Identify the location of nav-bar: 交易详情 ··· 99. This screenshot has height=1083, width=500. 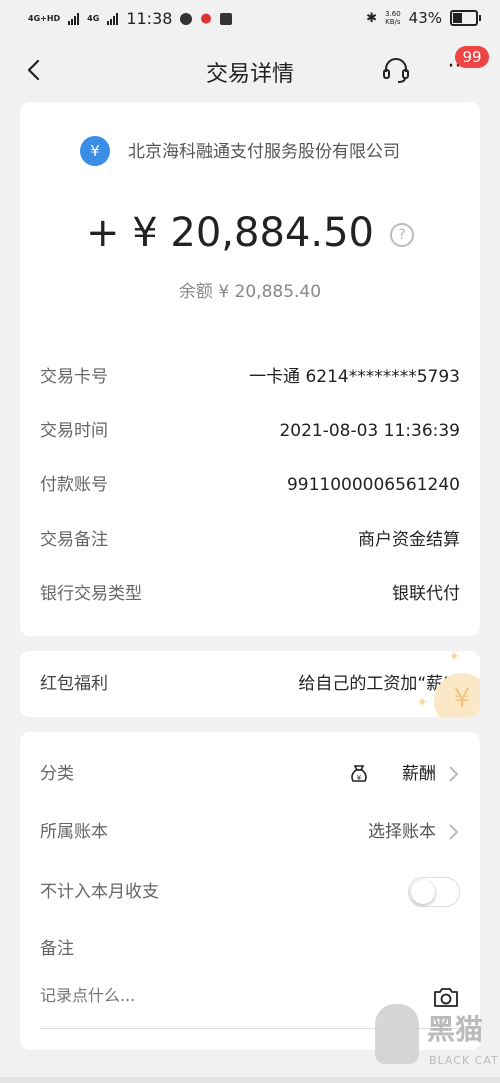
(250, 70).